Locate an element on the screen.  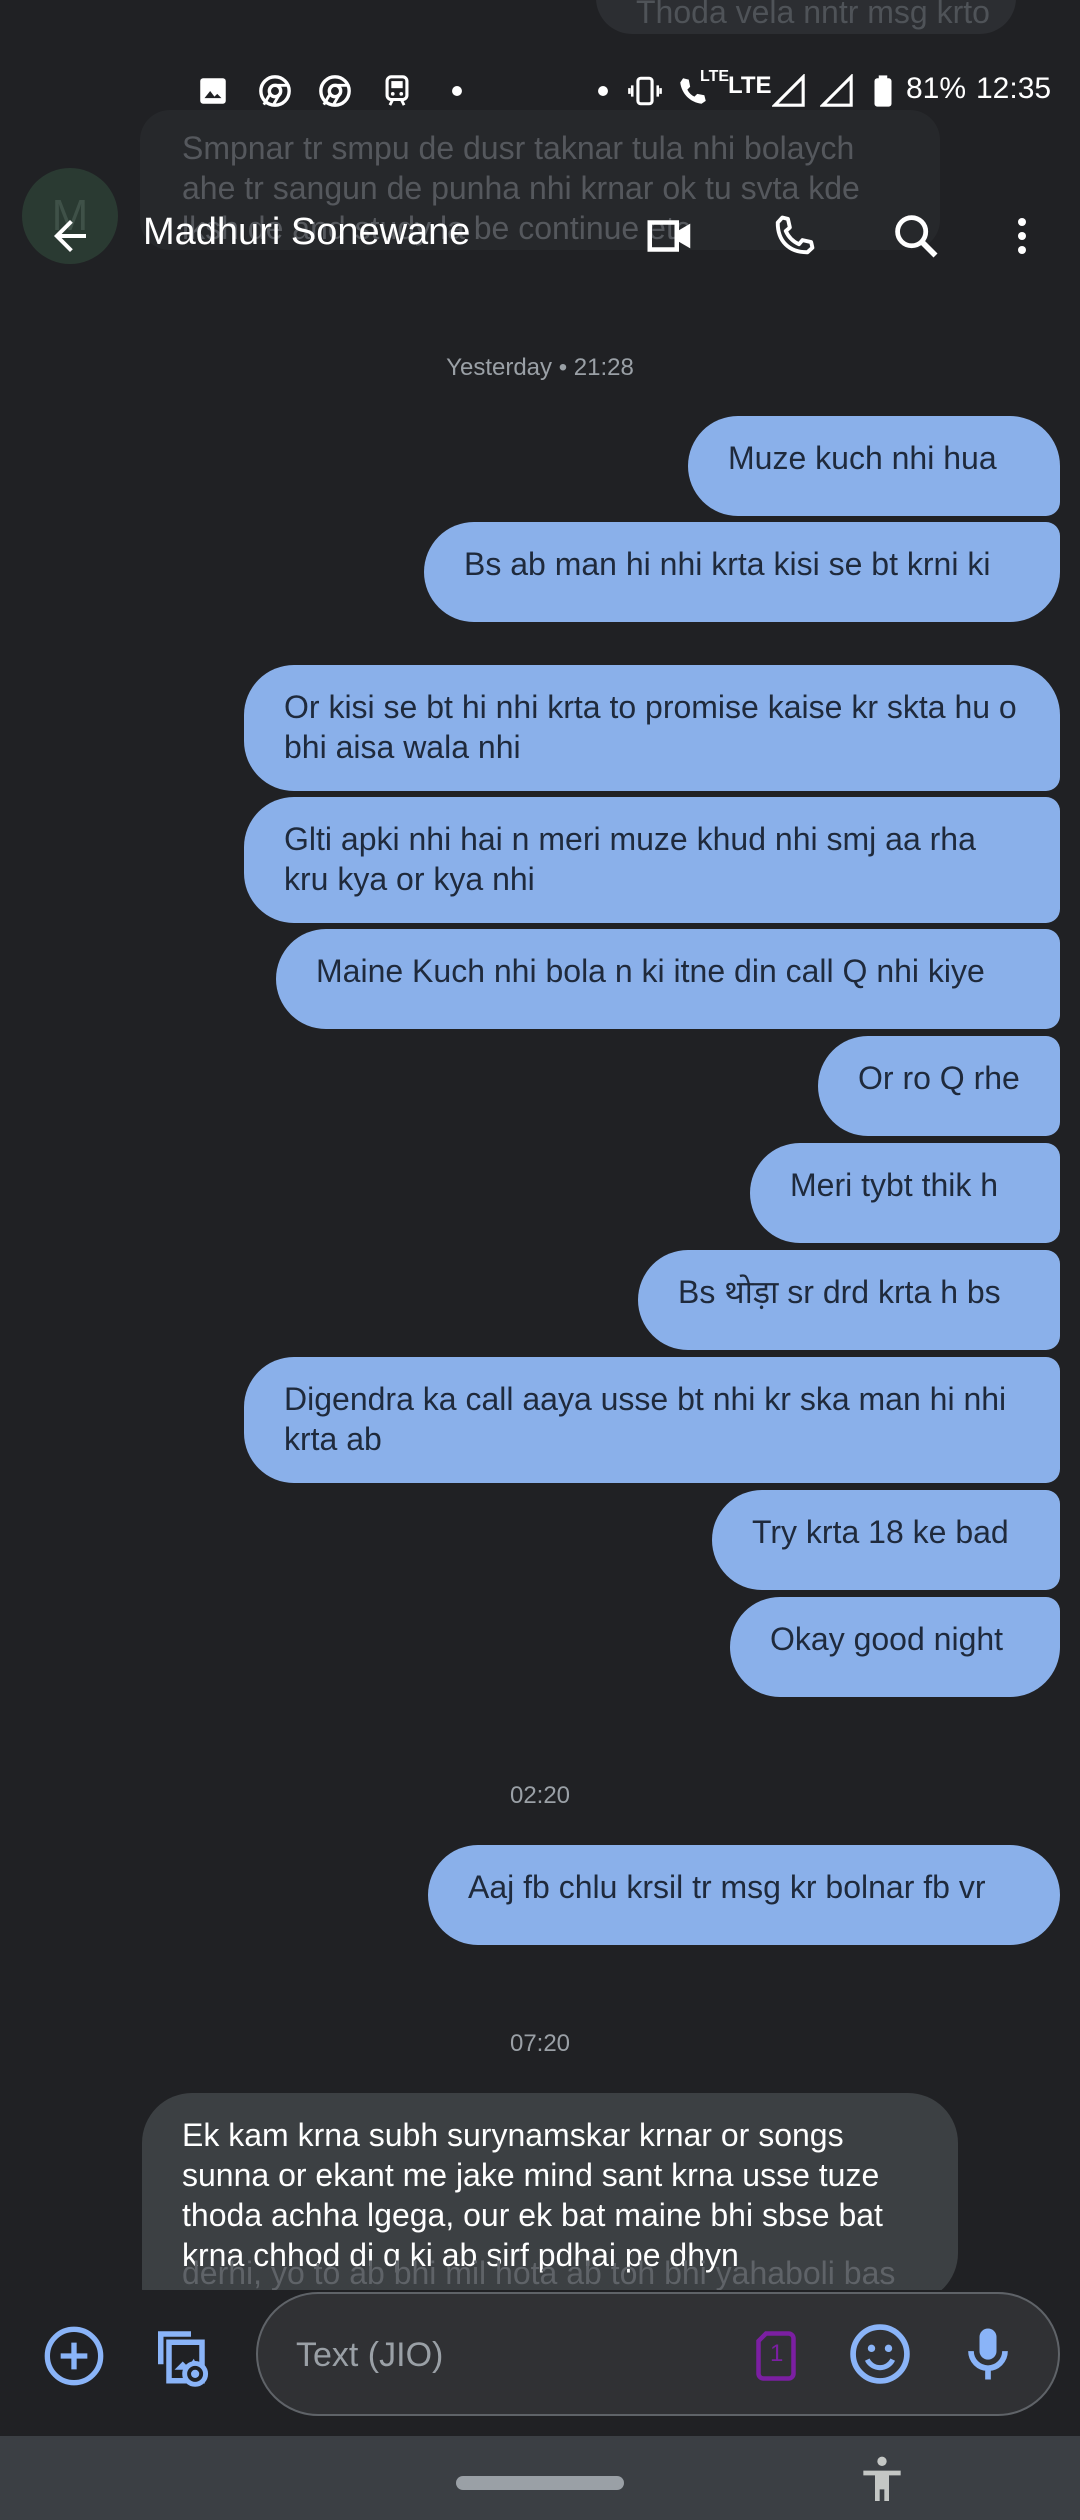
background-bubble-text: Thoda vela nntr msg krto is located at coordinates (813, 15).